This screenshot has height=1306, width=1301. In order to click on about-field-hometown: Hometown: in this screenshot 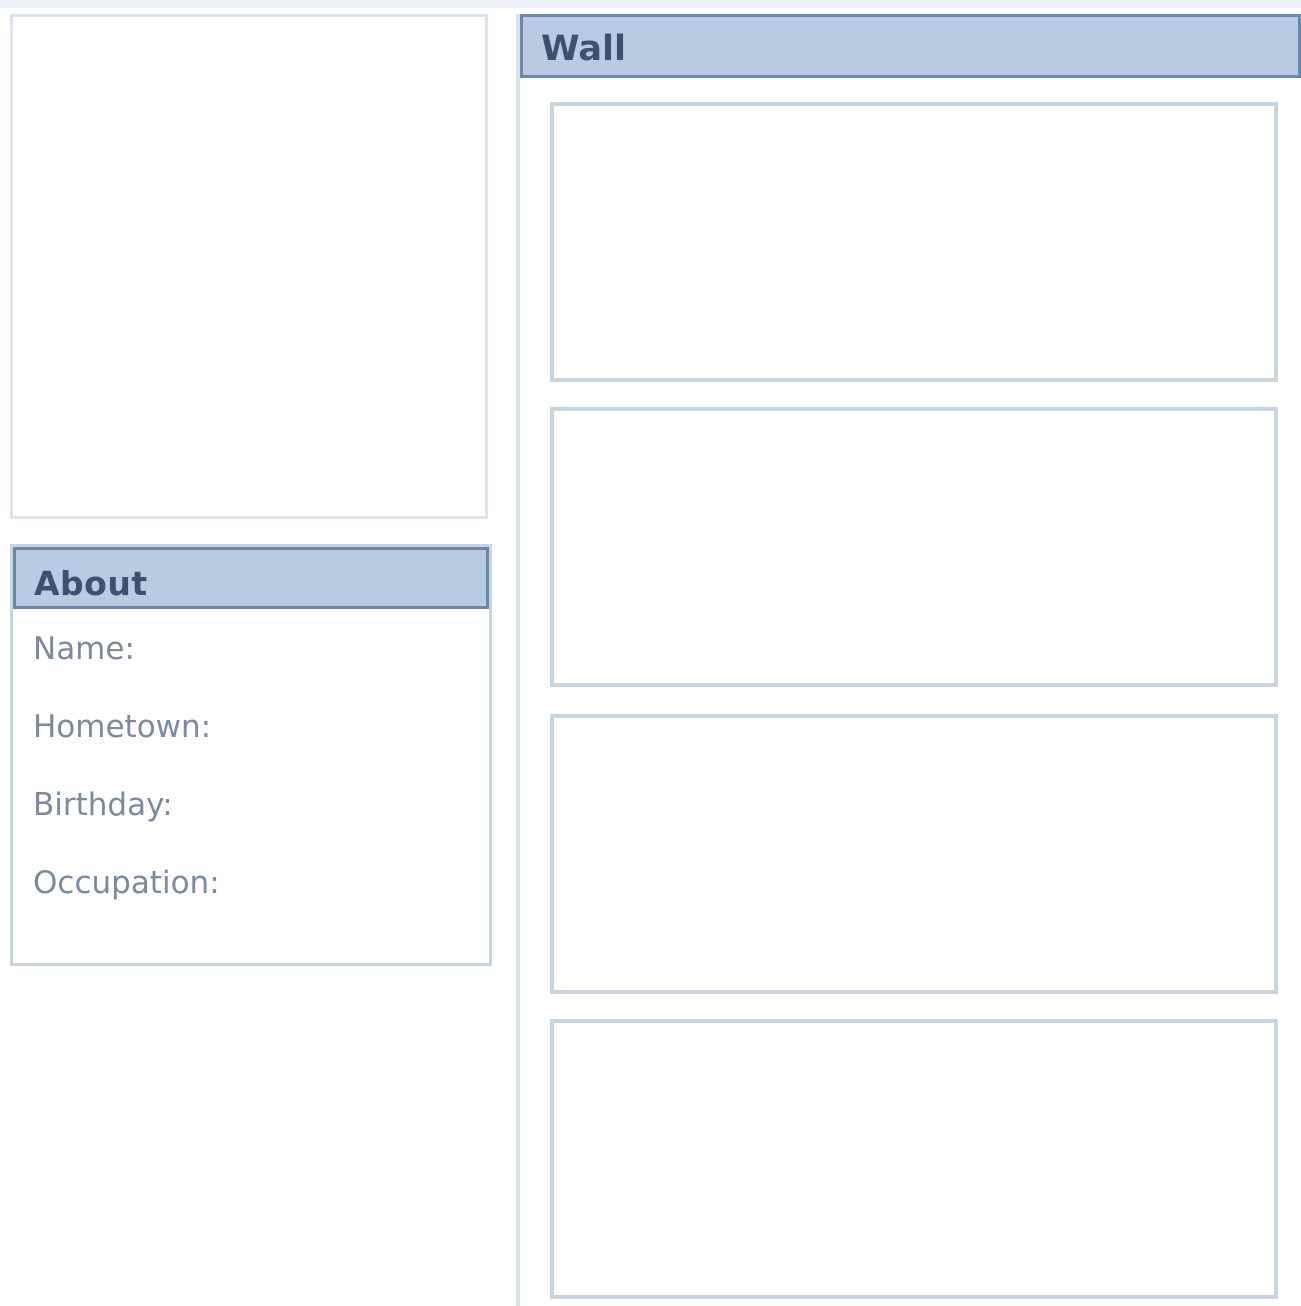, I will do `click(122, 727)`.